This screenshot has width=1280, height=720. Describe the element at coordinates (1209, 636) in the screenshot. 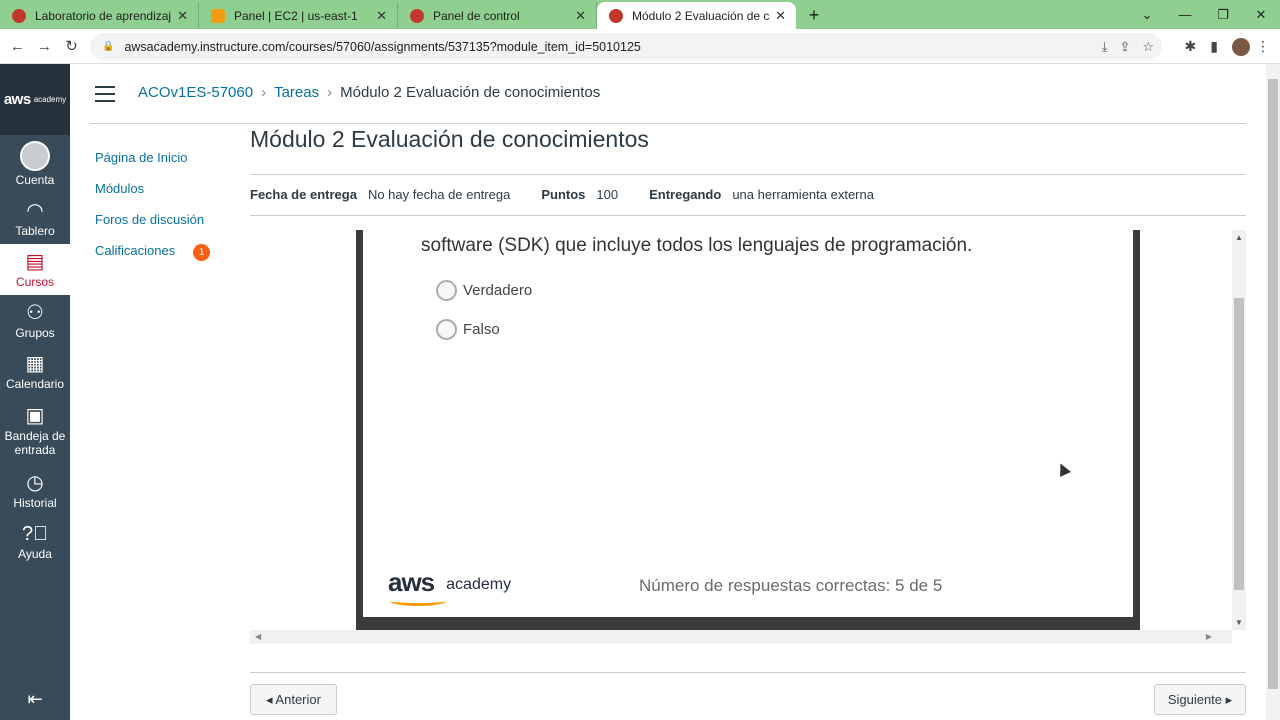

I see `scroll-right-icon: ▶` at that location.